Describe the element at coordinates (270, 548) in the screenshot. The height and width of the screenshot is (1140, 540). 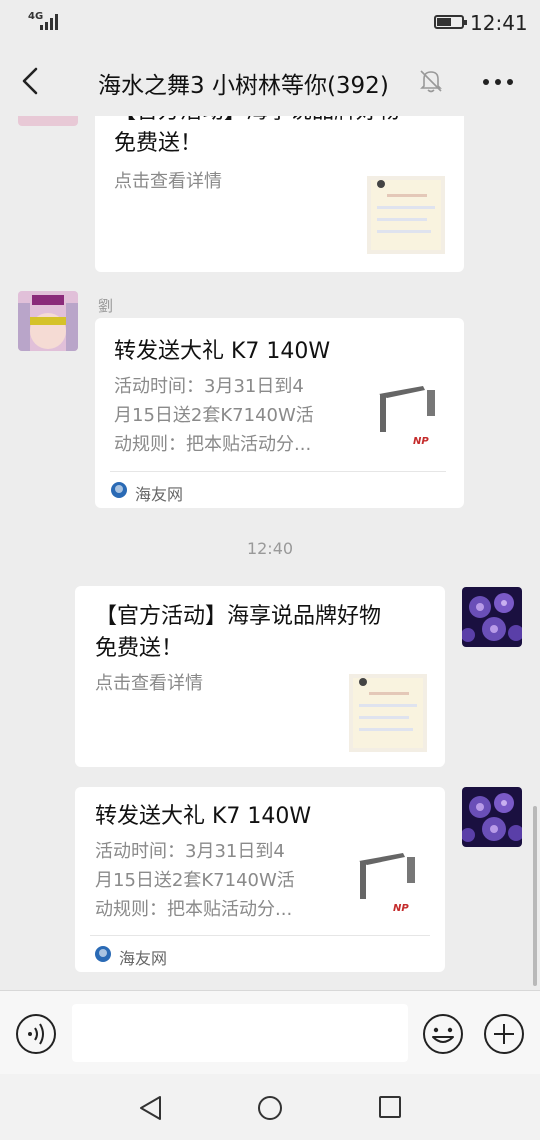
I see `timestamp: 12:40` at that location.